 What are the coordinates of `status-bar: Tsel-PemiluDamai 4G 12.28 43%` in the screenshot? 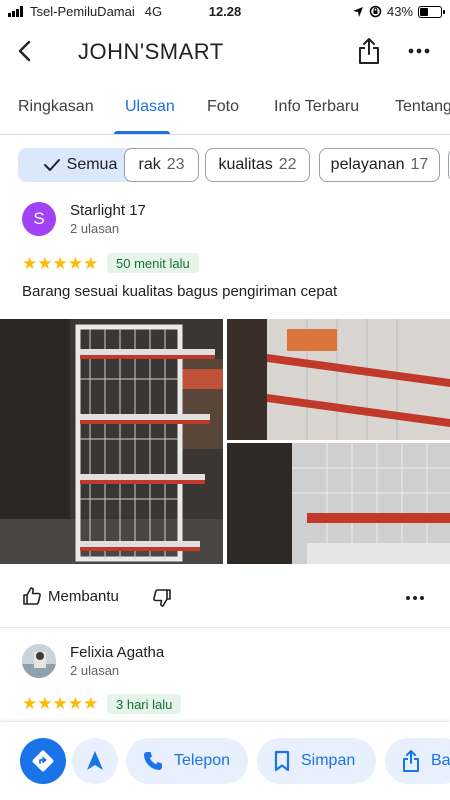 It's located at (225, 12).